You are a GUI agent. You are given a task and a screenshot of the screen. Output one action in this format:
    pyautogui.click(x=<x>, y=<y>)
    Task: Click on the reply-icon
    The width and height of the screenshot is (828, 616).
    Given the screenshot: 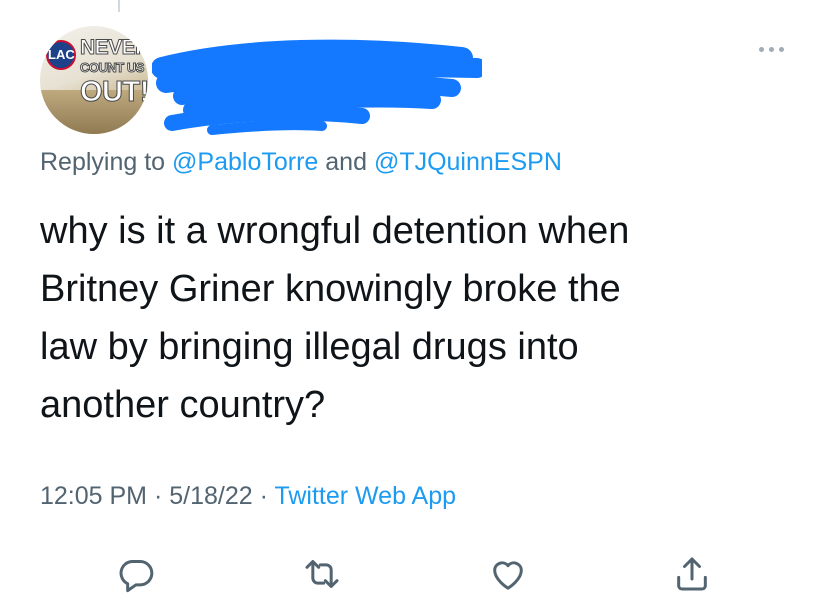 What is the action you would take?
    pyautogui.click(x=136, y=576)
    